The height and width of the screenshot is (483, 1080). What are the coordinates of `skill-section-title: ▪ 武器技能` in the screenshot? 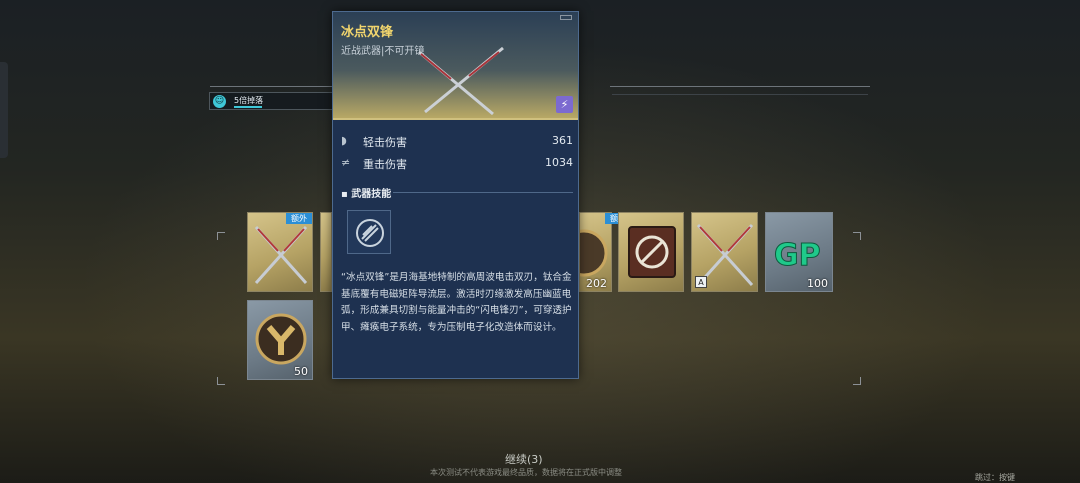 It's located at (366, 194).